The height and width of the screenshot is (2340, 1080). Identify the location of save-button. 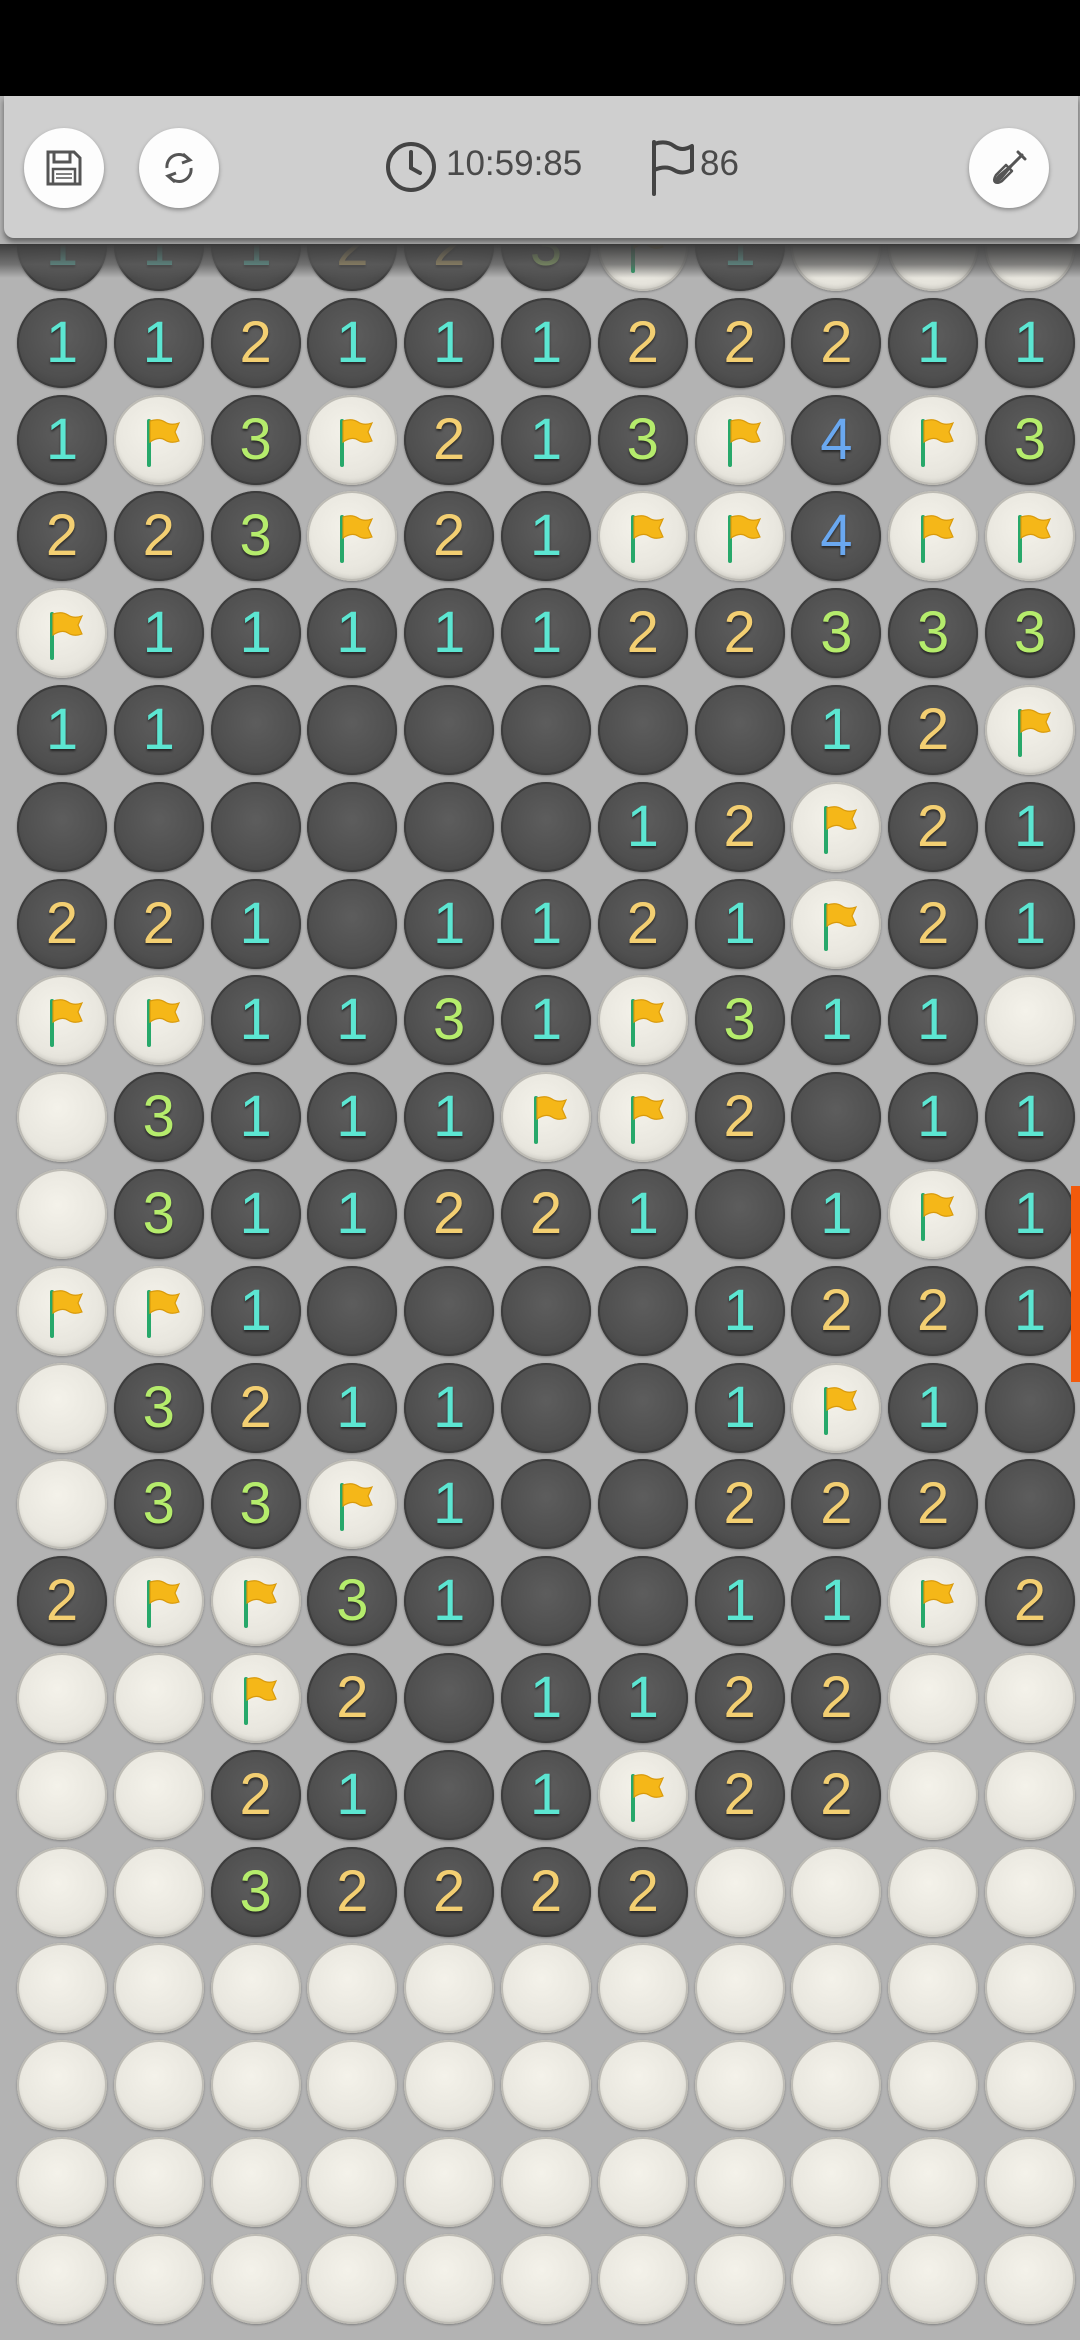
(64, 168).